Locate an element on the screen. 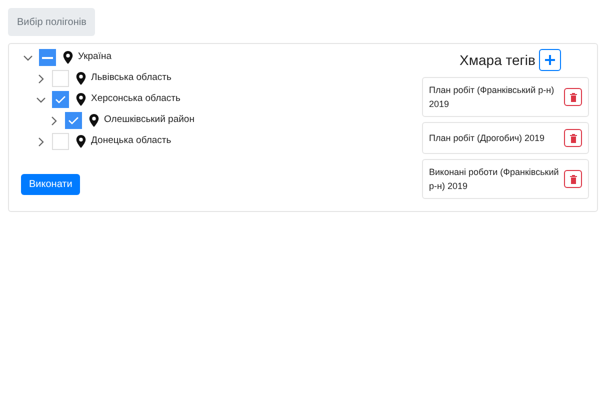 This screenshot has height=400, width=600. tree-item-label: Олешківський район is located at coordinates (149, 120).